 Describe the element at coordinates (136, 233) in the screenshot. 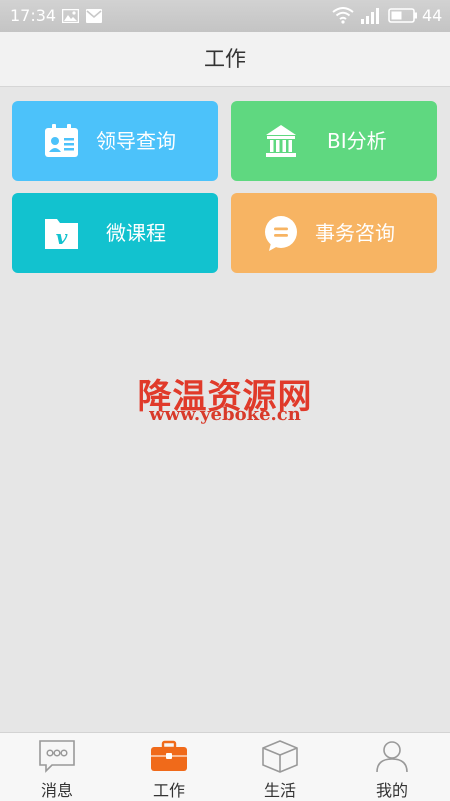

I see `tile-label: 微课程` at that location.